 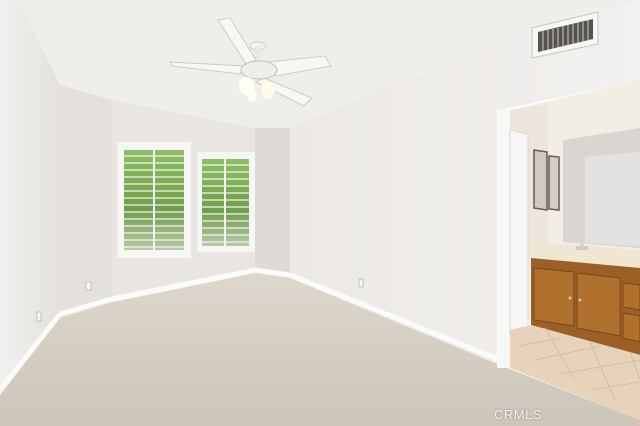 What do you see at coordinates (518, 414) in the screenshot?
I see `watermark: CRMLS` at bounding box center [518, 414].